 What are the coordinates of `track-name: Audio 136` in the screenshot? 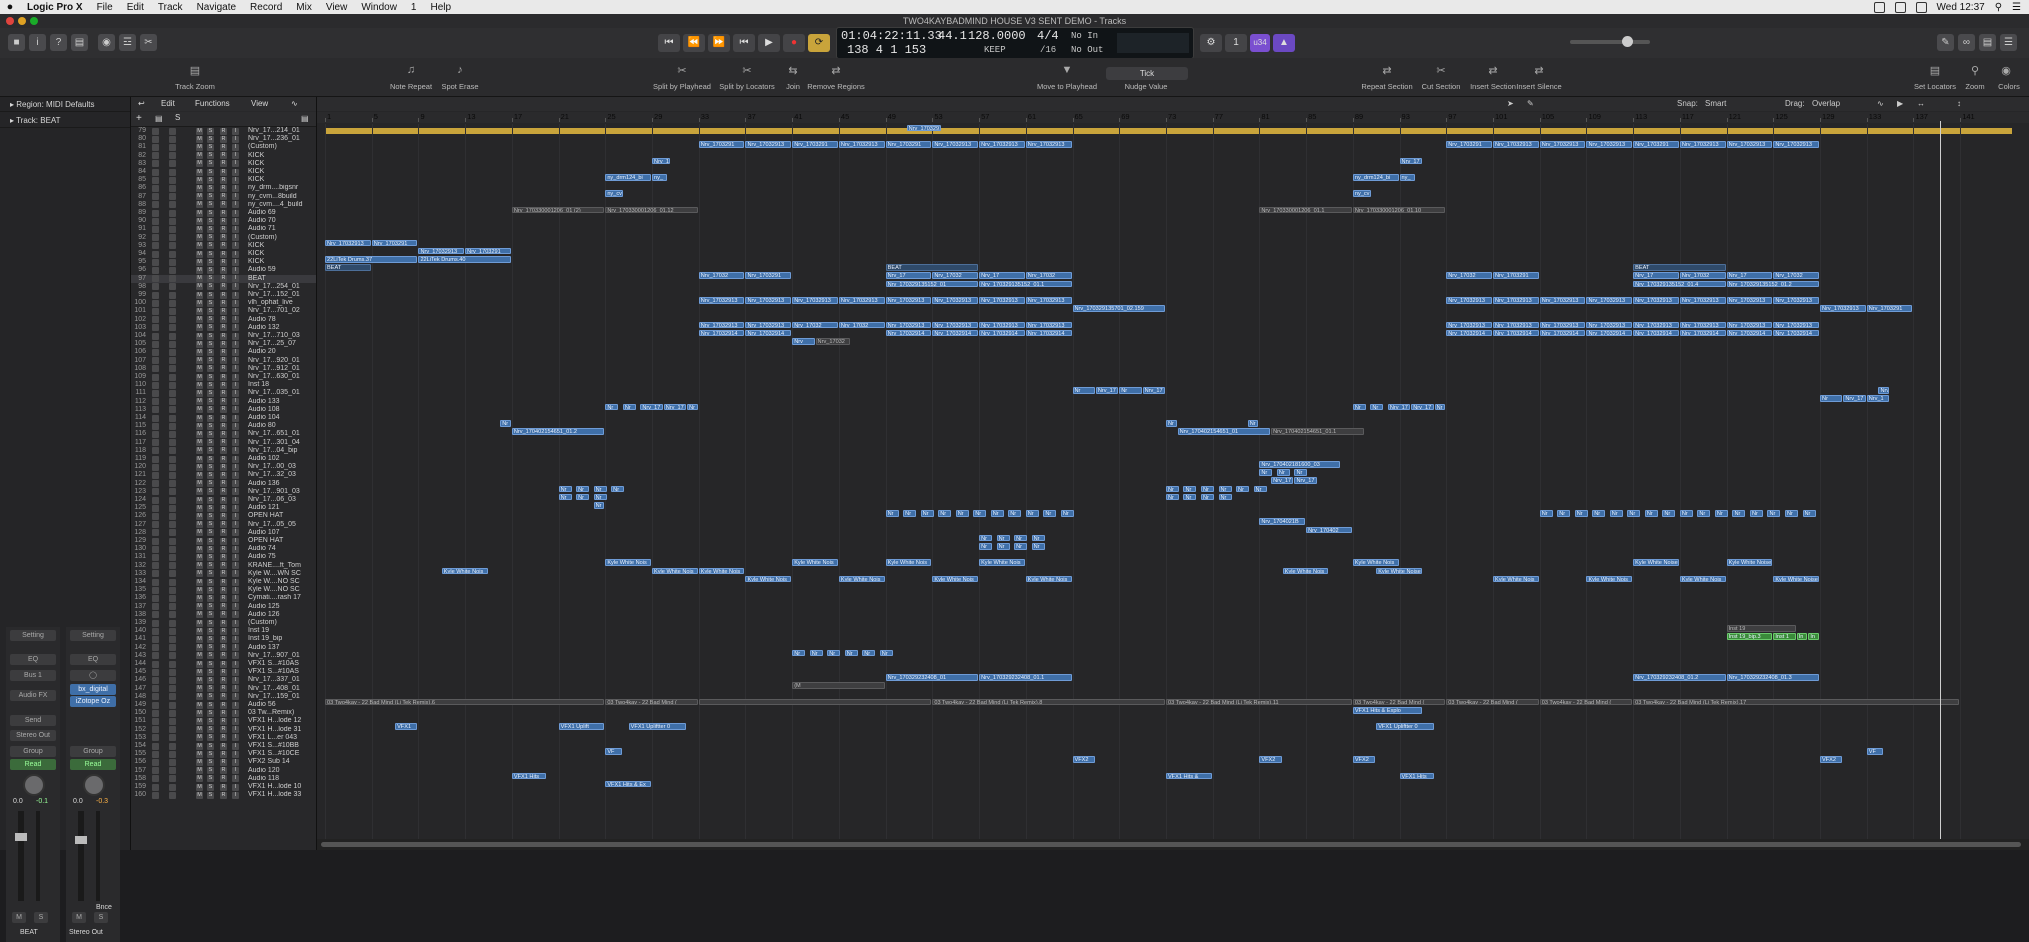 It's located at (281, 484).